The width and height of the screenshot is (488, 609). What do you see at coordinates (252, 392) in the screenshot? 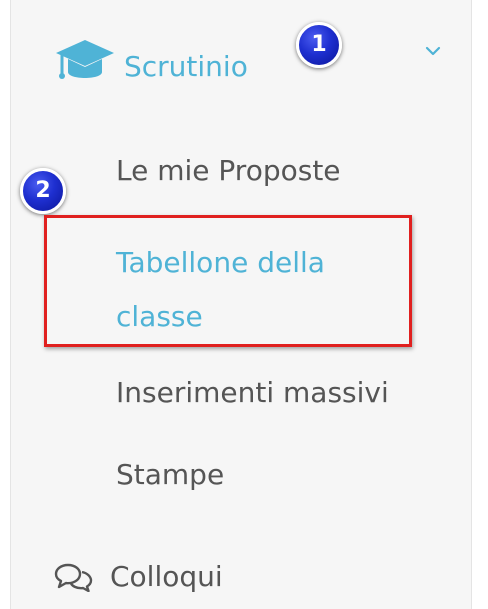
I see `menu-item-inserimenti-massivi: Inserimenti massivi` at bounding box center [252, 392].